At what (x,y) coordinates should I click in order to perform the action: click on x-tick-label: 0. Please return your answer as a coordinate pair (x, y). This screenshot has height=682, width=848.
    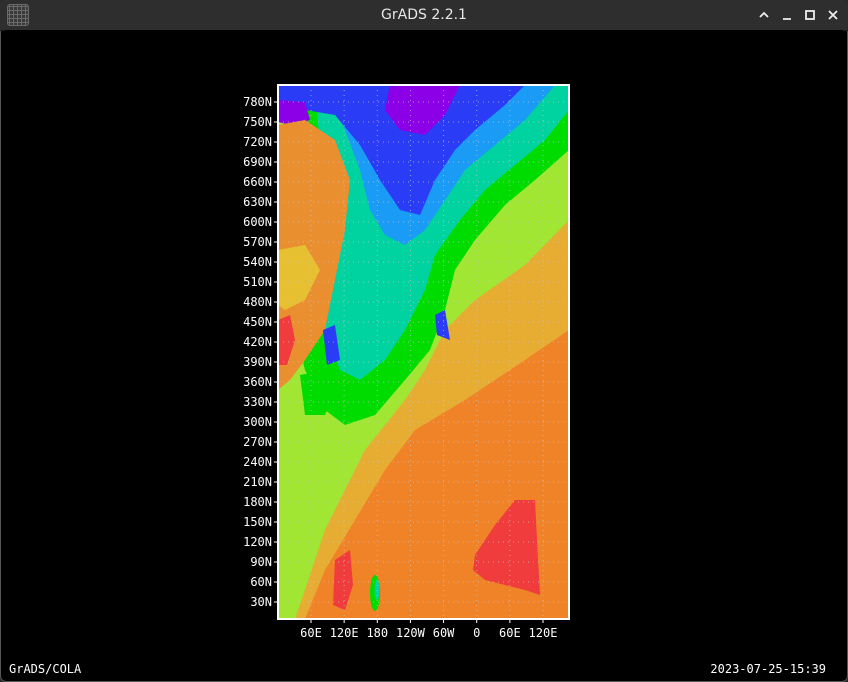
    Looking at the image, I should click on (476, 633).